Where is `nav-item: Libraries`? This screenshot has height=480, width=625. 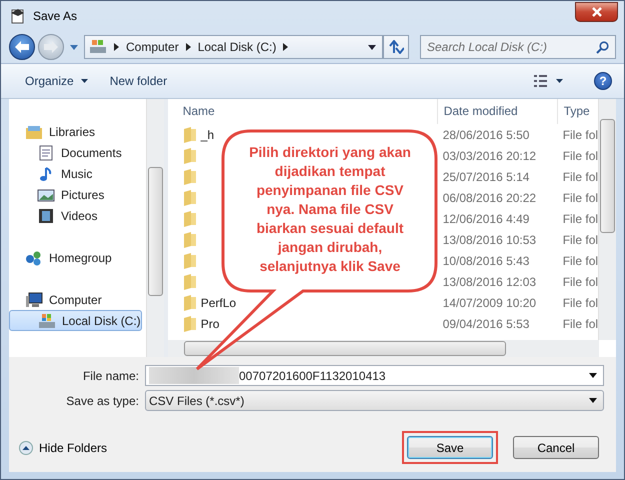
nav-item: Libraries is located at coordinates (75, 131).